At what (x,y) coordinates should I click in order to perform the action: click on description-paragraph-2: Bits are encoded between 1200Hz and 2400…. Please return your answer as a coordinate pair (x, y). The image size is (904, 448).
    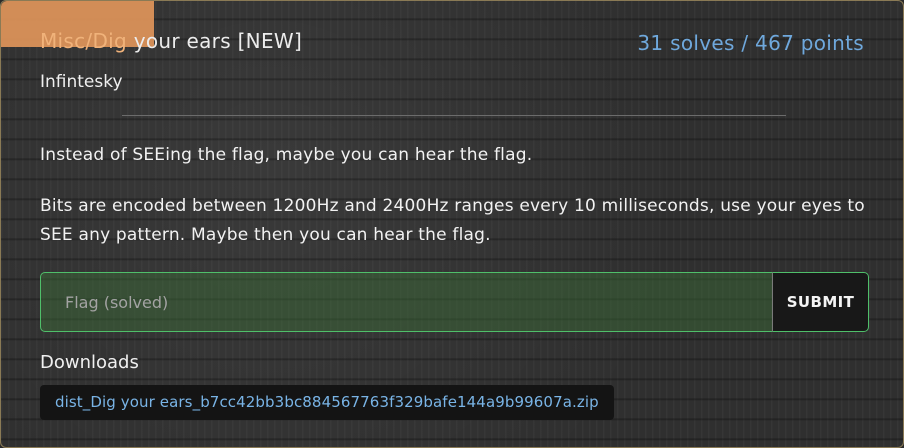
    Looking at the image, I should click on (452, 220).